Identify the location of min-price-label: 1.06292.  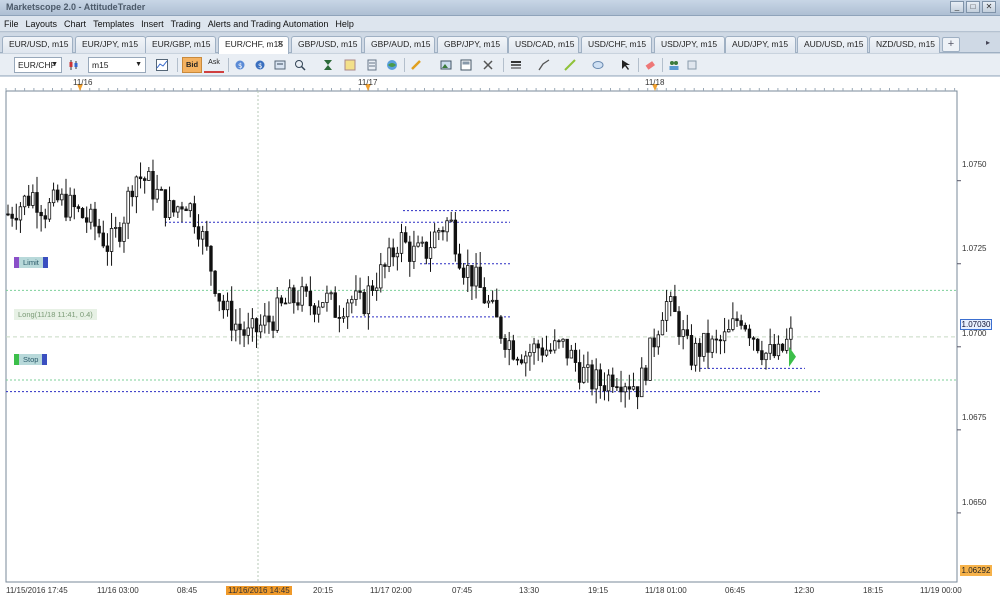
(976, 570).